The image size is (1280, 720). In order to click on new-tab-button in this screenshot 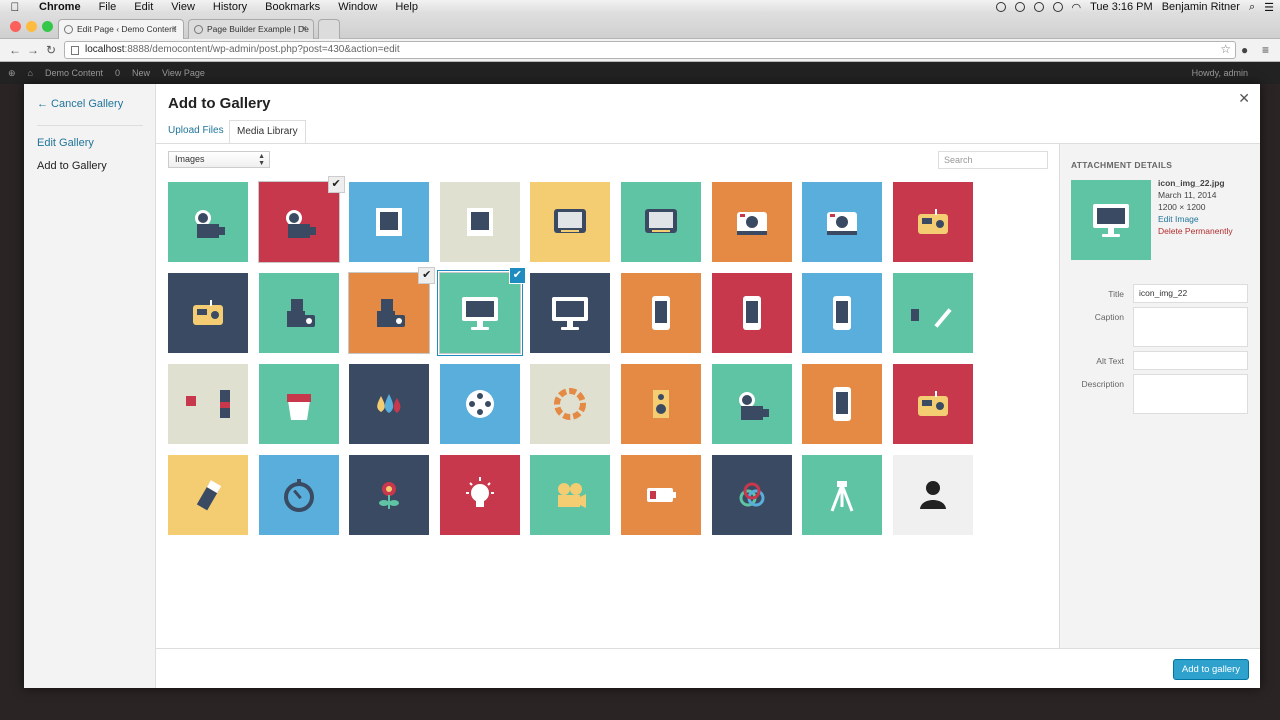, I will do `click(329, 29)`.